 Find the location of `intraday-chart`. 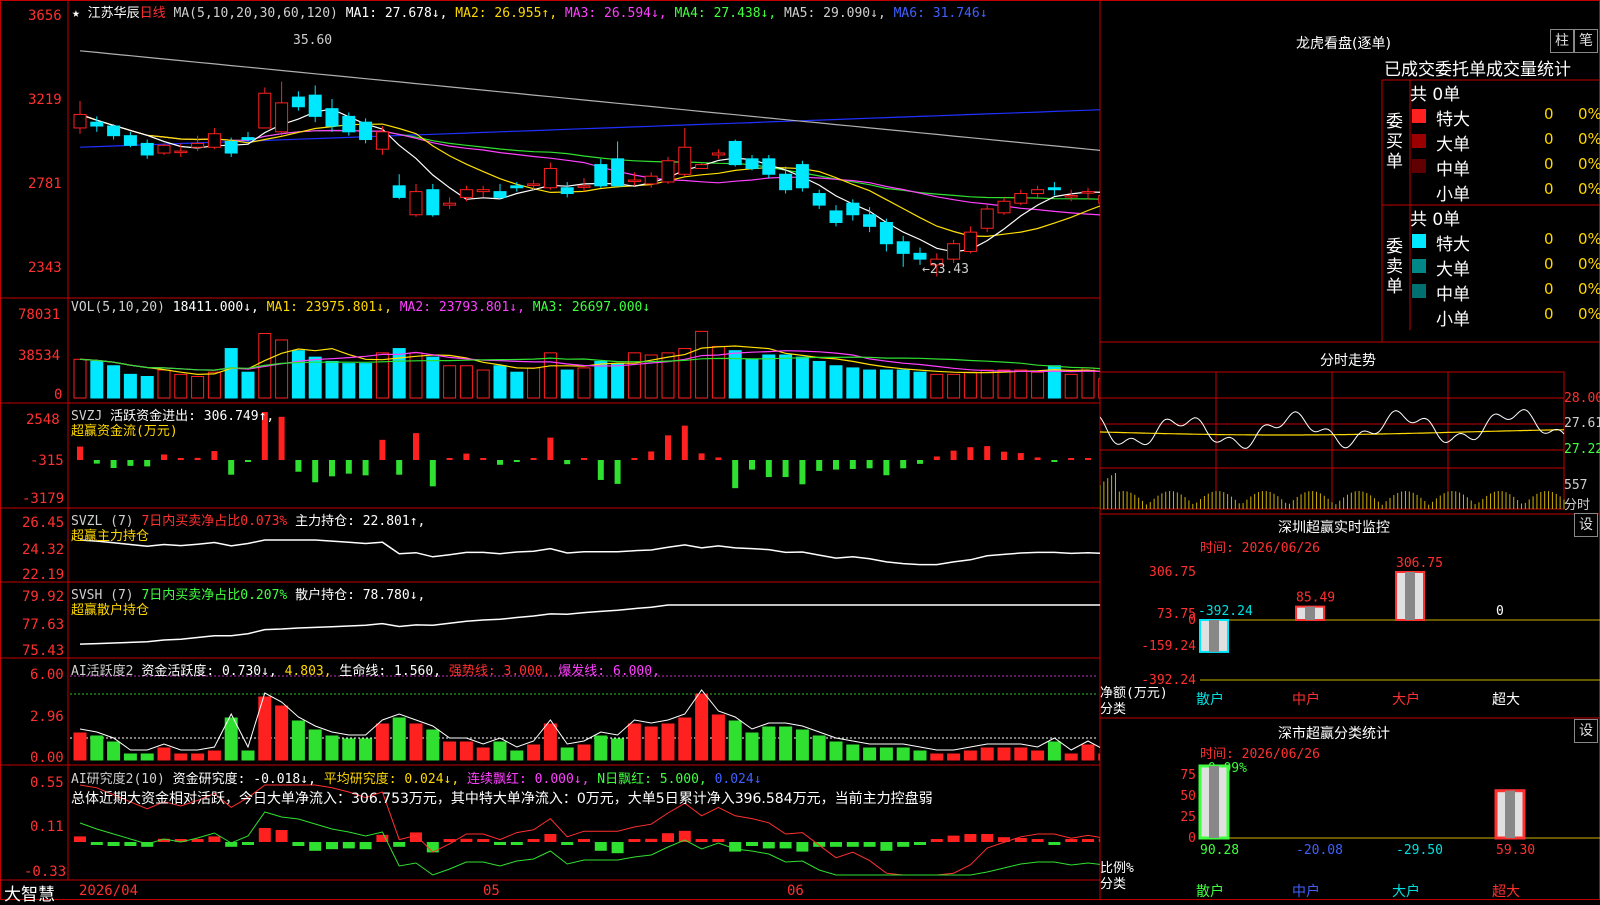

intraday-chart is located at coordinates (1350, 441).